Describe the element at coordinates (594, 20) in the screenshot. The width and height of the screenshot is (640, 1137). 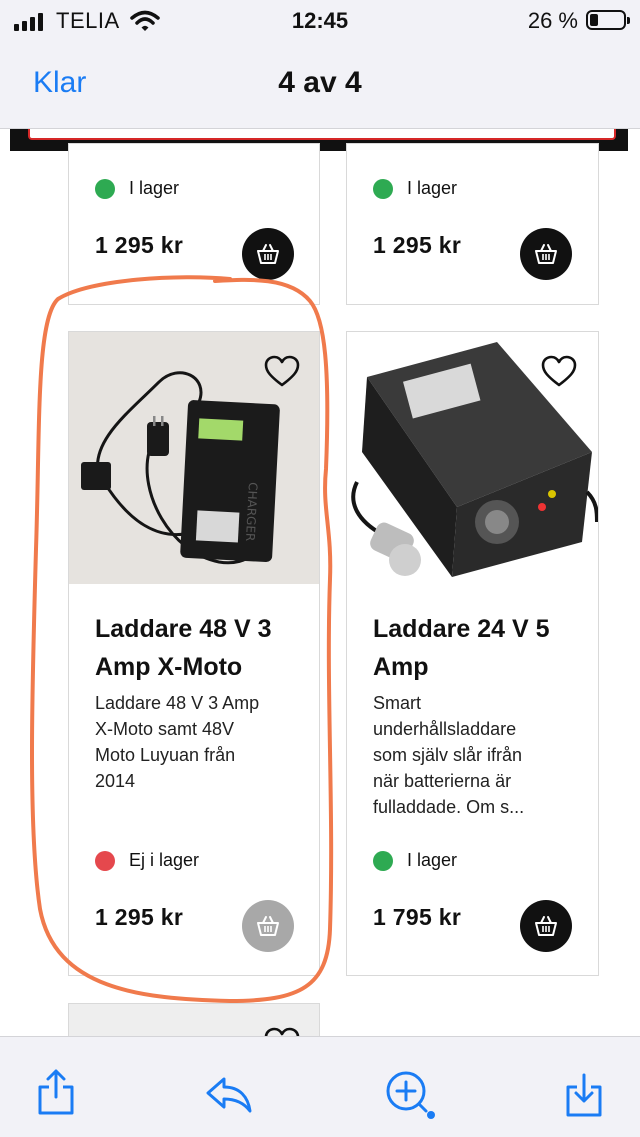
I see `battery-level` at that location.